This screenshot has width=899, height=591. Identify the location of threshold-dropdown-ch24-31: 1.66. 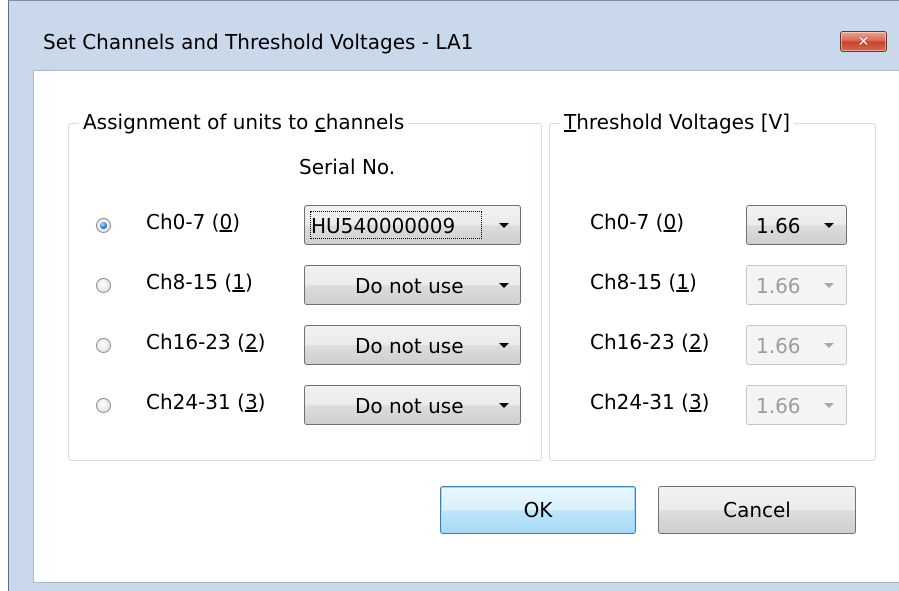
(796, 405).